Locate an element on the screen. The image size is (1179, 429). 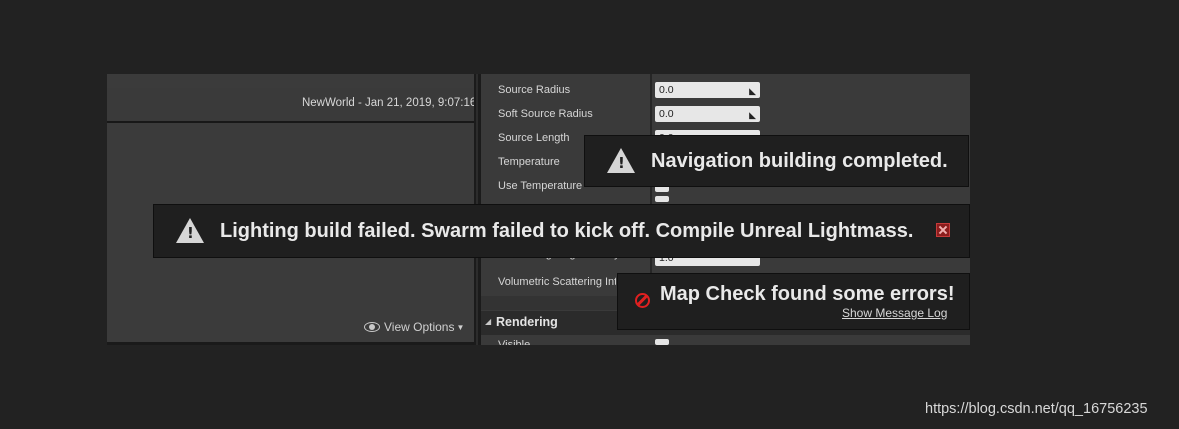
watermark: https://blog.csdn.net/qq_16756235 is located at coordinates (1036, 409).